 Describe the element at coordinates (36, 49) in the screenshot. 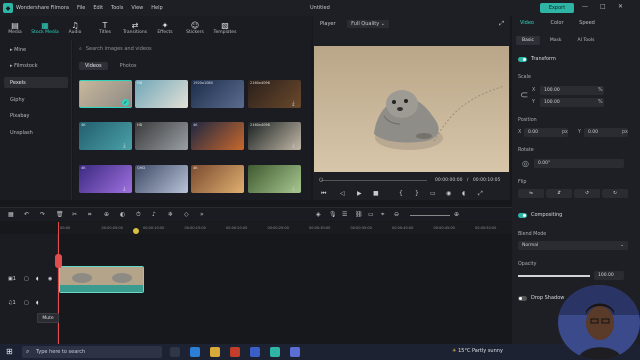

I see `sidebar-item-mine: ▸ Mine` at that location.